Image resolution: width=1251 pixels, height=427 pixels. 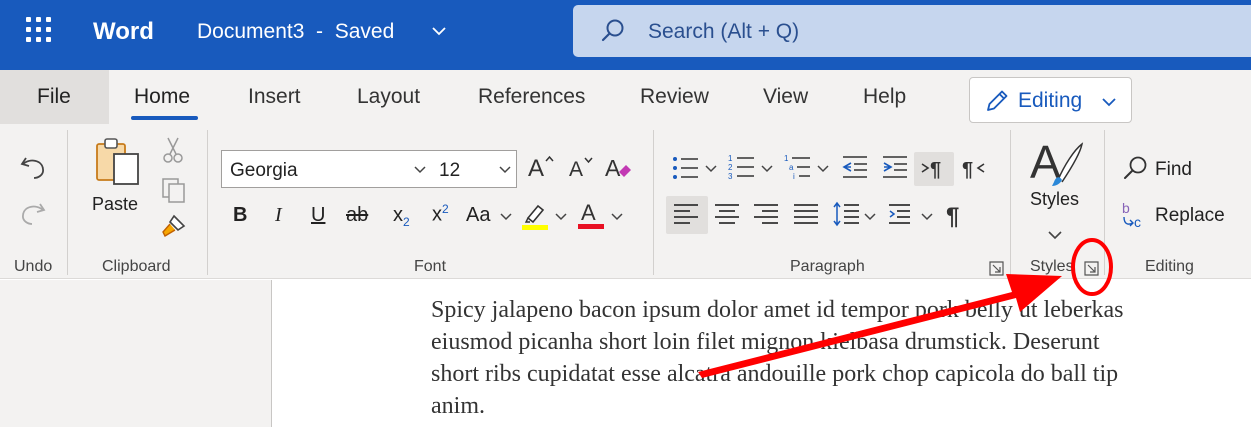 What do you see at coordinates (33, 266) in the screenshot?
I see `undo-group-label: Undo` at bounding box center [33, 266].